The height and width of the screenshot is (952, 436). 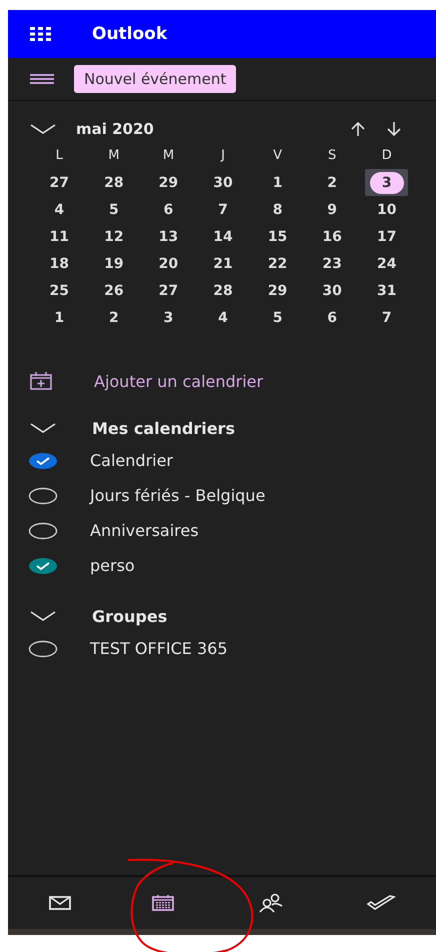 I want to click on weekday-label: S, so click(x=332, y=156).